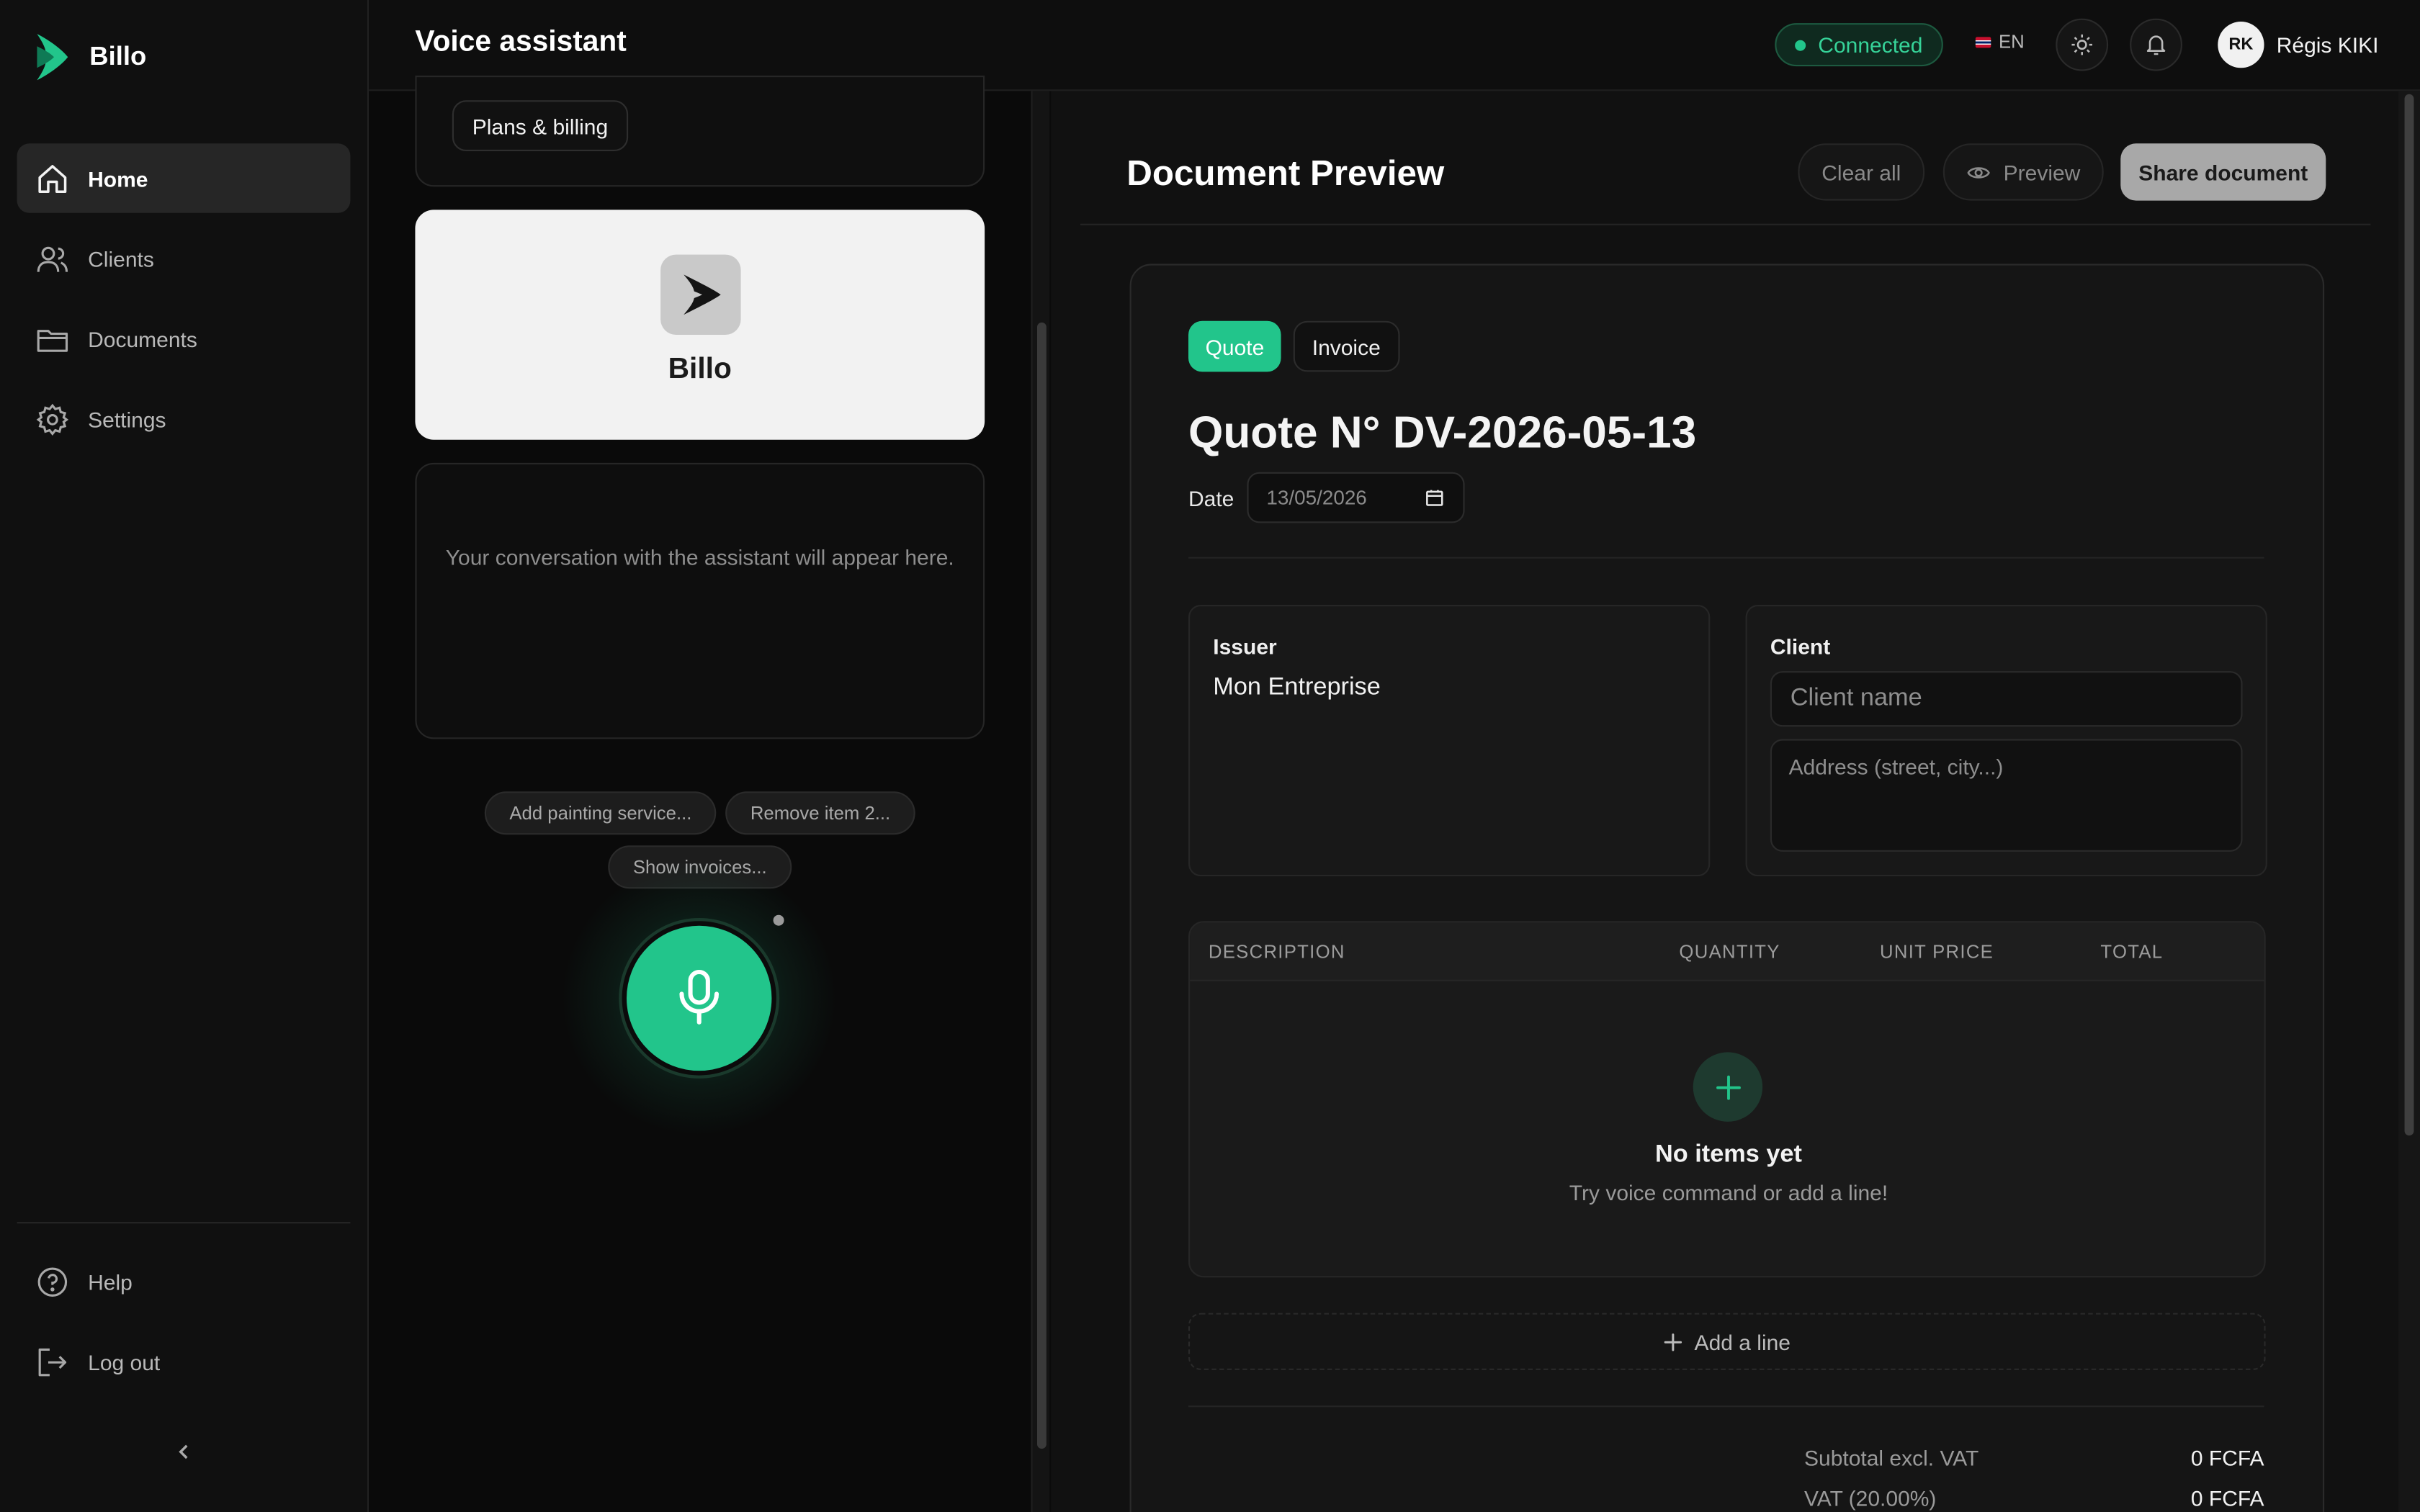 Image resolution: width=2420 pixels, height=1512 pixels. I want to click on add-line-label: Add a line, so click(1742, 1341).